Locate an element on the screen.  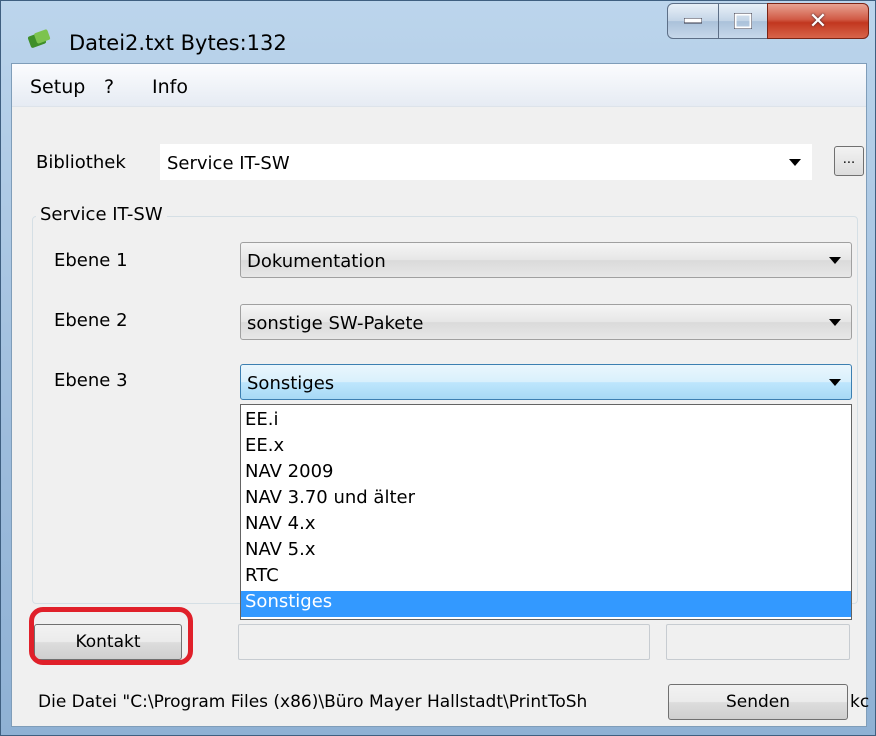
minimize-icon is located at coordinates (693, 21).